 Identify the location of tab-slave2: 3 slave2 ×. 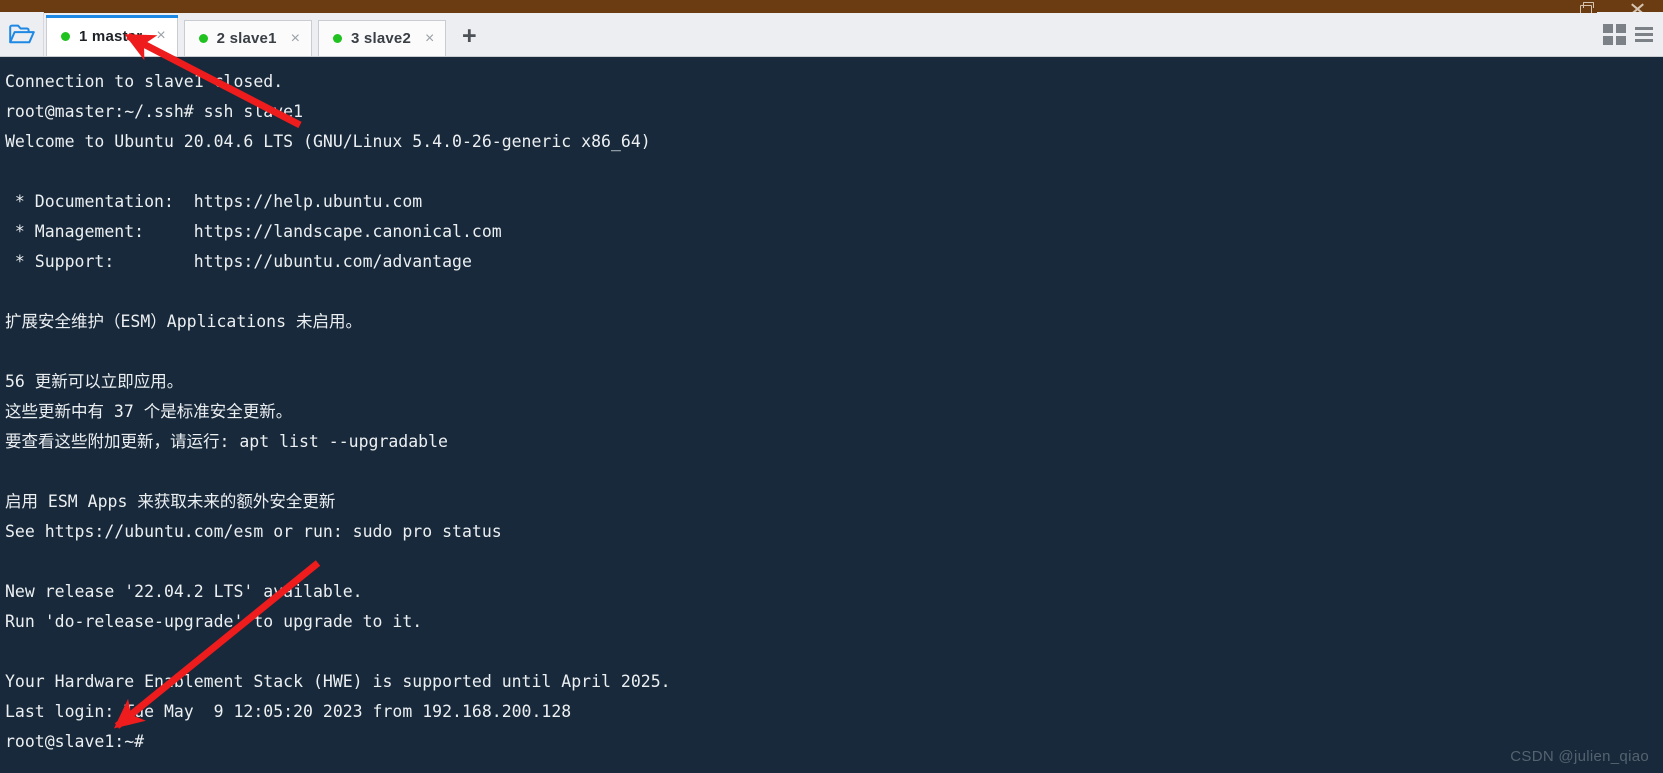
(382, 38).